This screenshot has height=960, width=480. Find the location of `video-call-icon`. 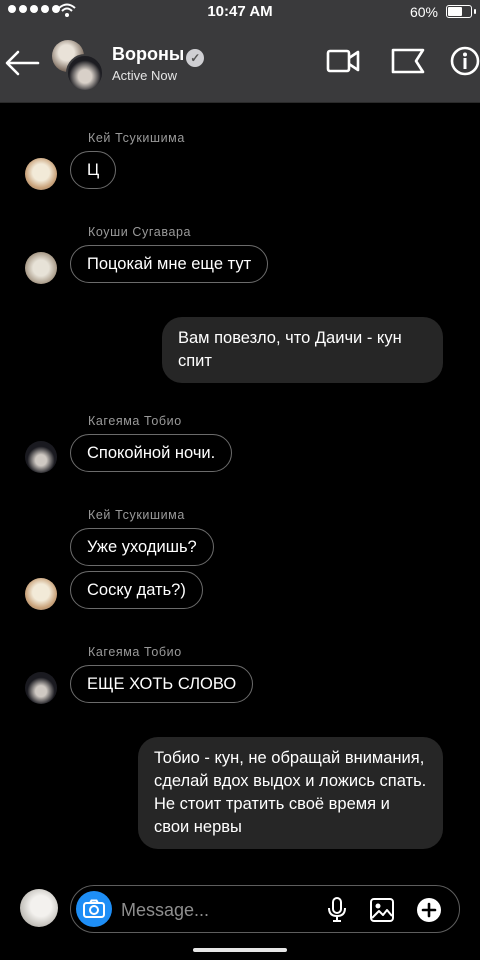

video-call-icon is located at coordinates (343, 61).